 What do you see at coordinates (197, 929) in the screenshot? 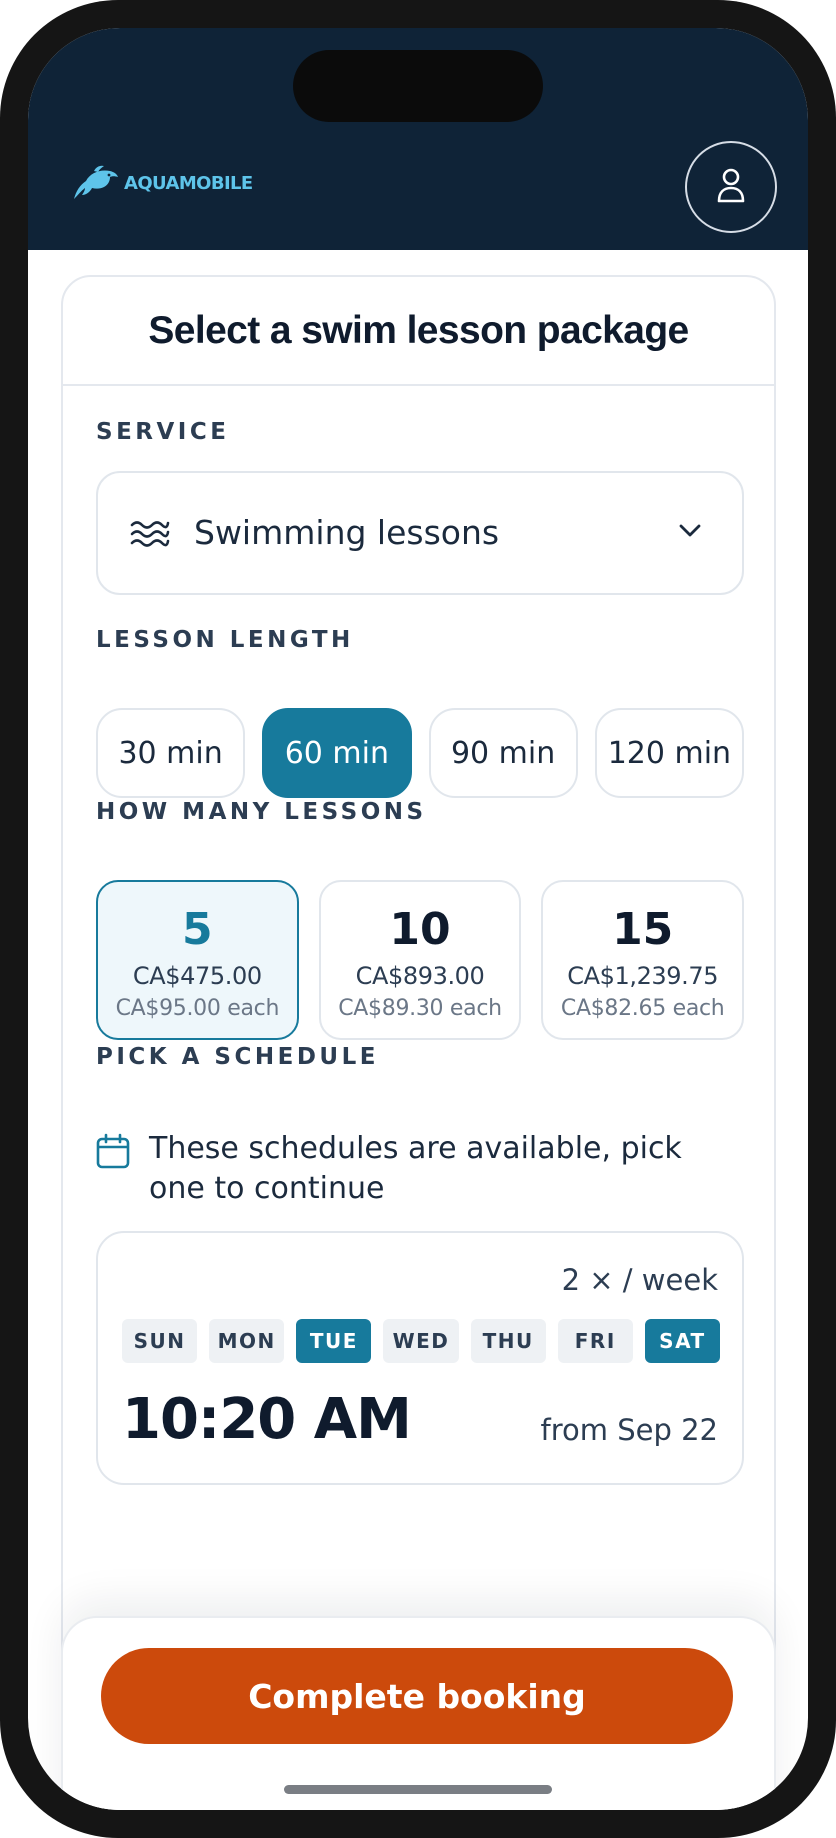
I see `package-count: 5` at bounding box center [197, 929].